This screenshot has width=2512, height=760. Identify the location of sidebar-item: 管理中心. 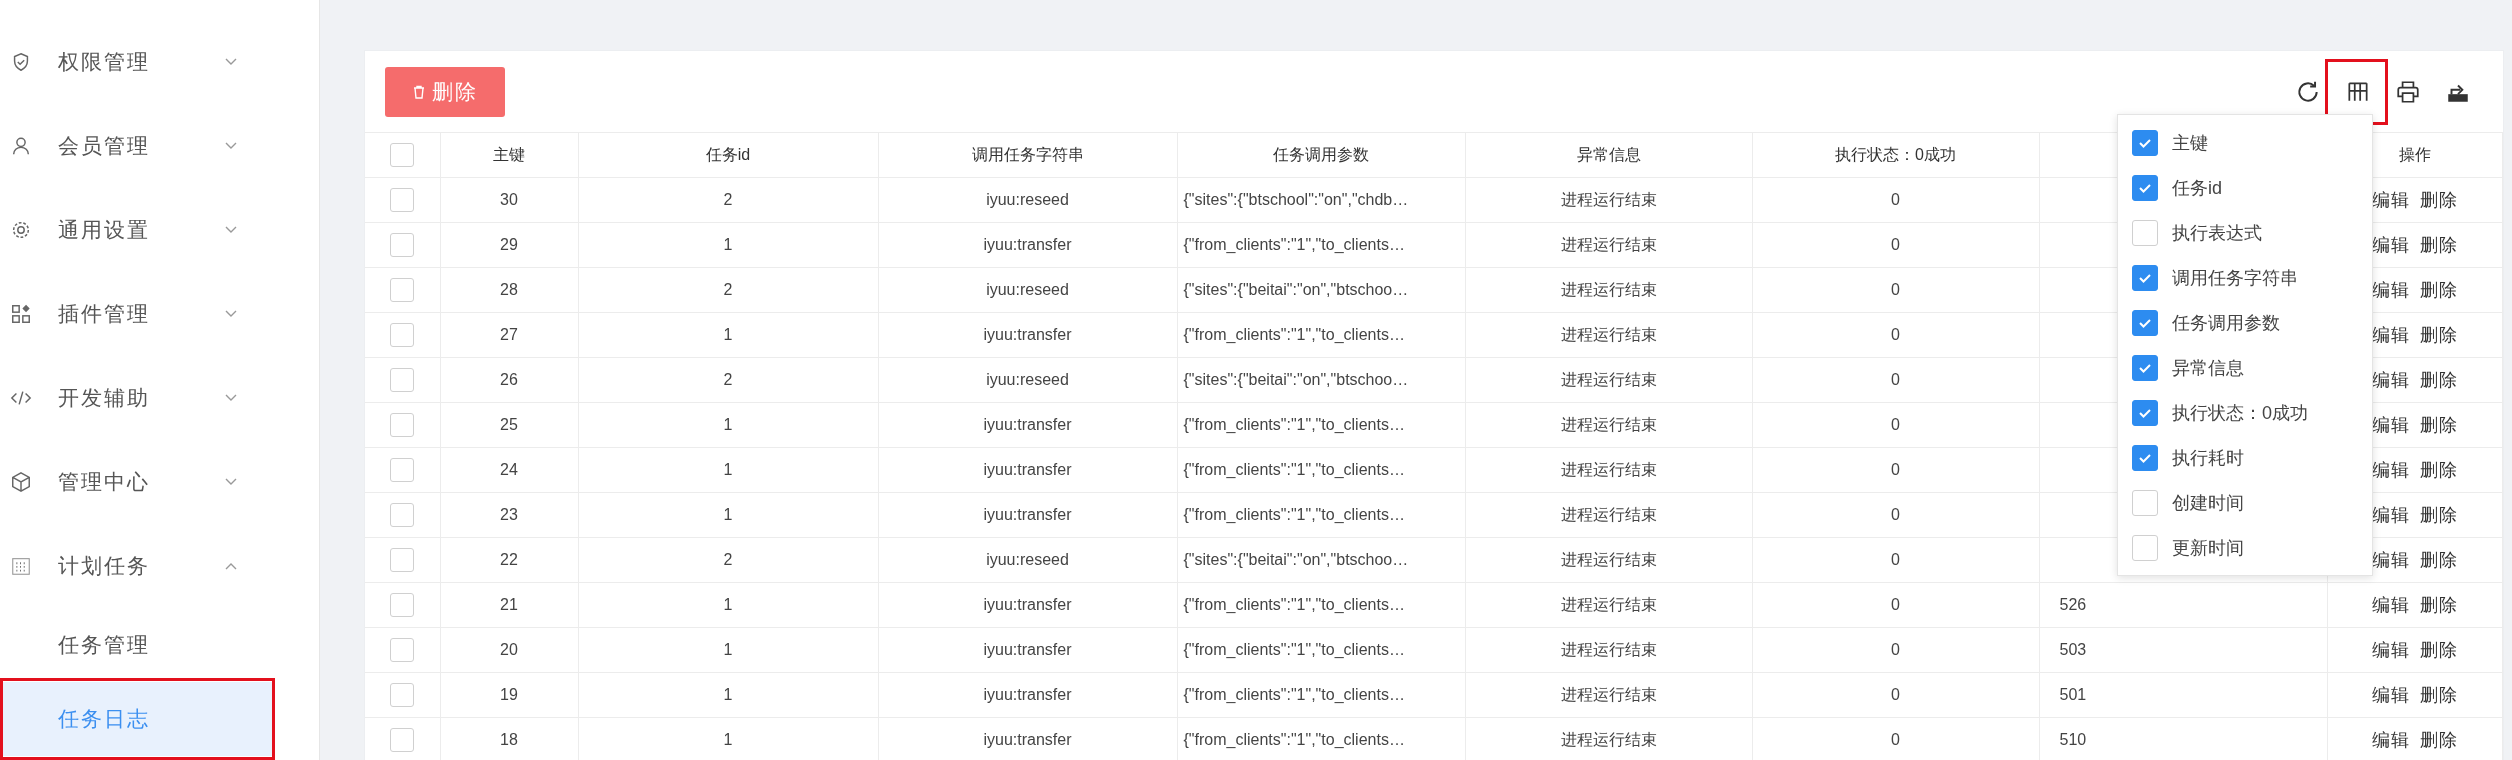
(159, 482).